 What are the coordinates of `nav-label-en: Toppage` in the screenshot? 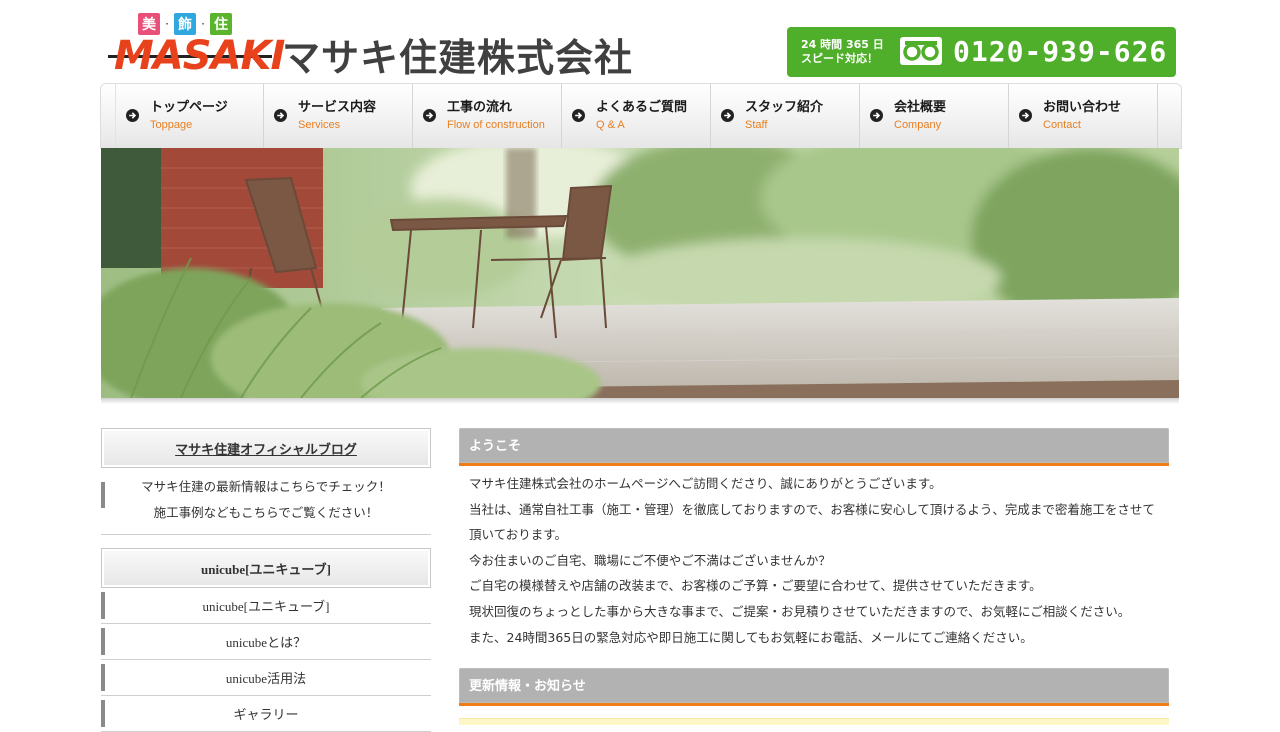 It's located at (171, 125).